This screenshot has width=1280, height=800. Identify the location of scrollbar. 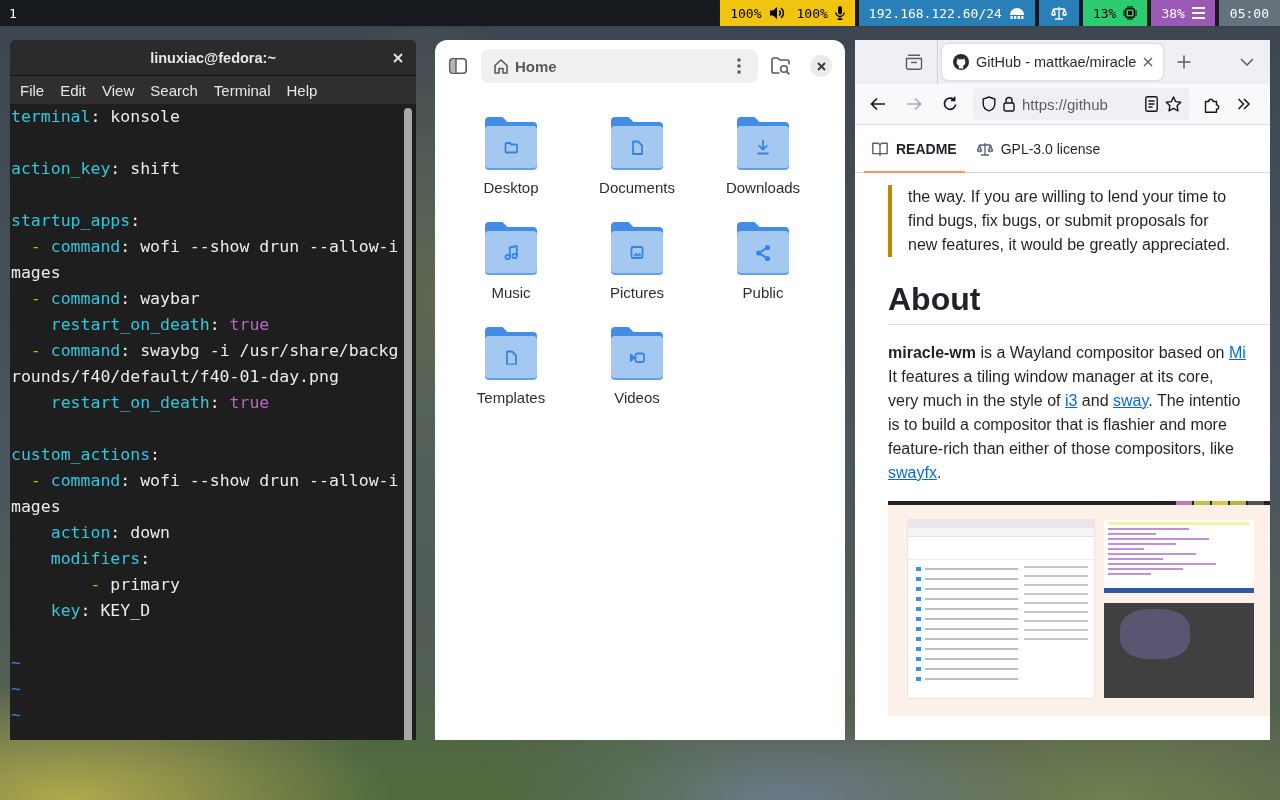
(408, 424).